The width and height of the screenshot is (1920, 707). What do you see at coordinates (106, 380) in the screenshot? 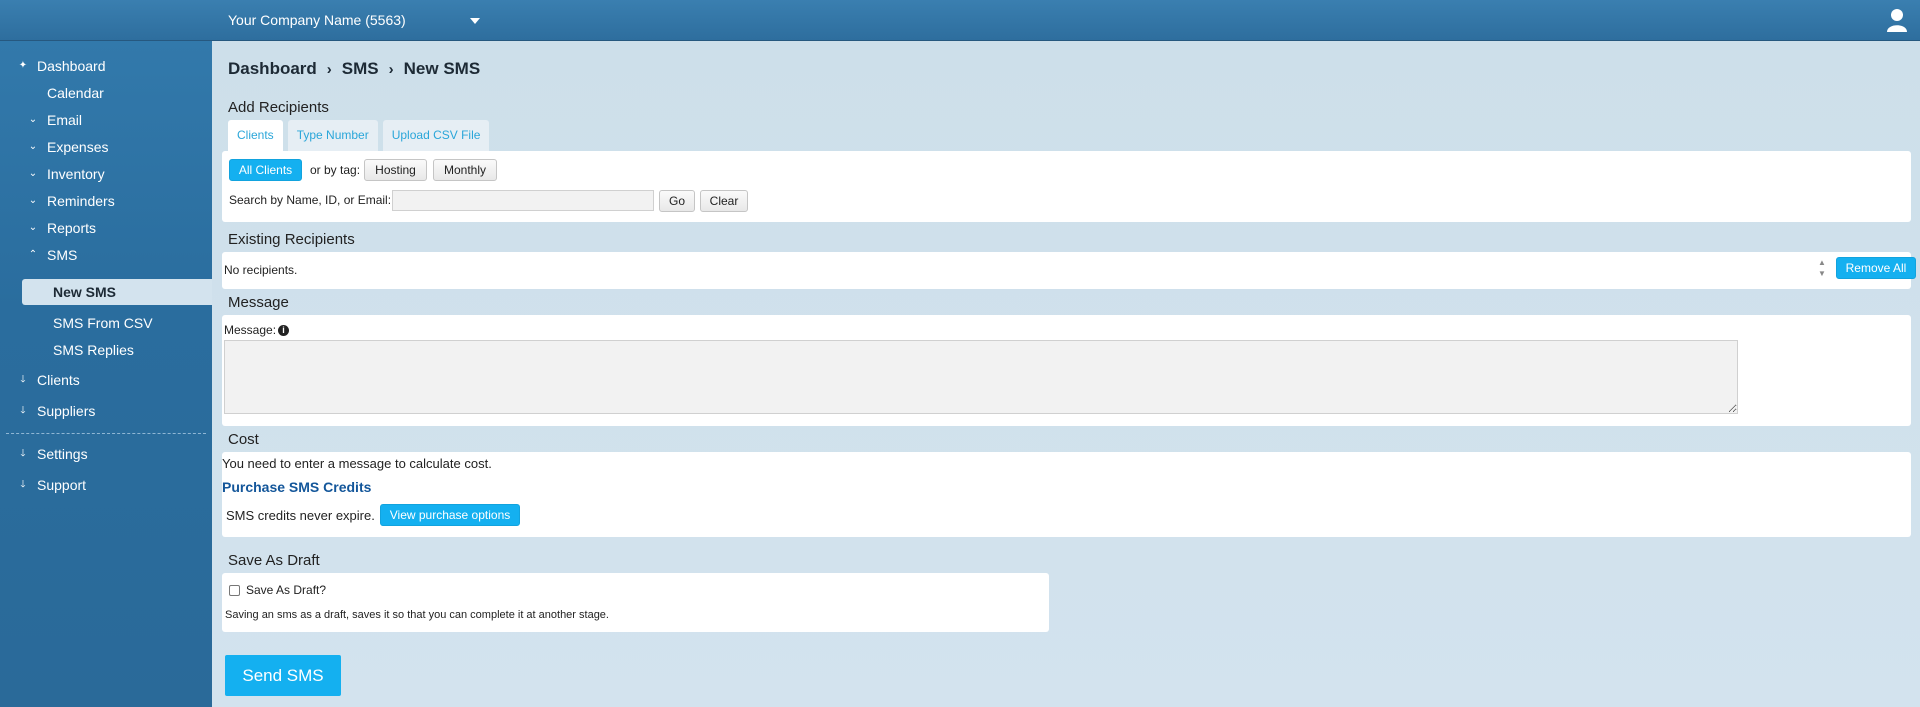
I see `sidebar-item-clients: 🡓 Clients` at bounding box center [106, 380].